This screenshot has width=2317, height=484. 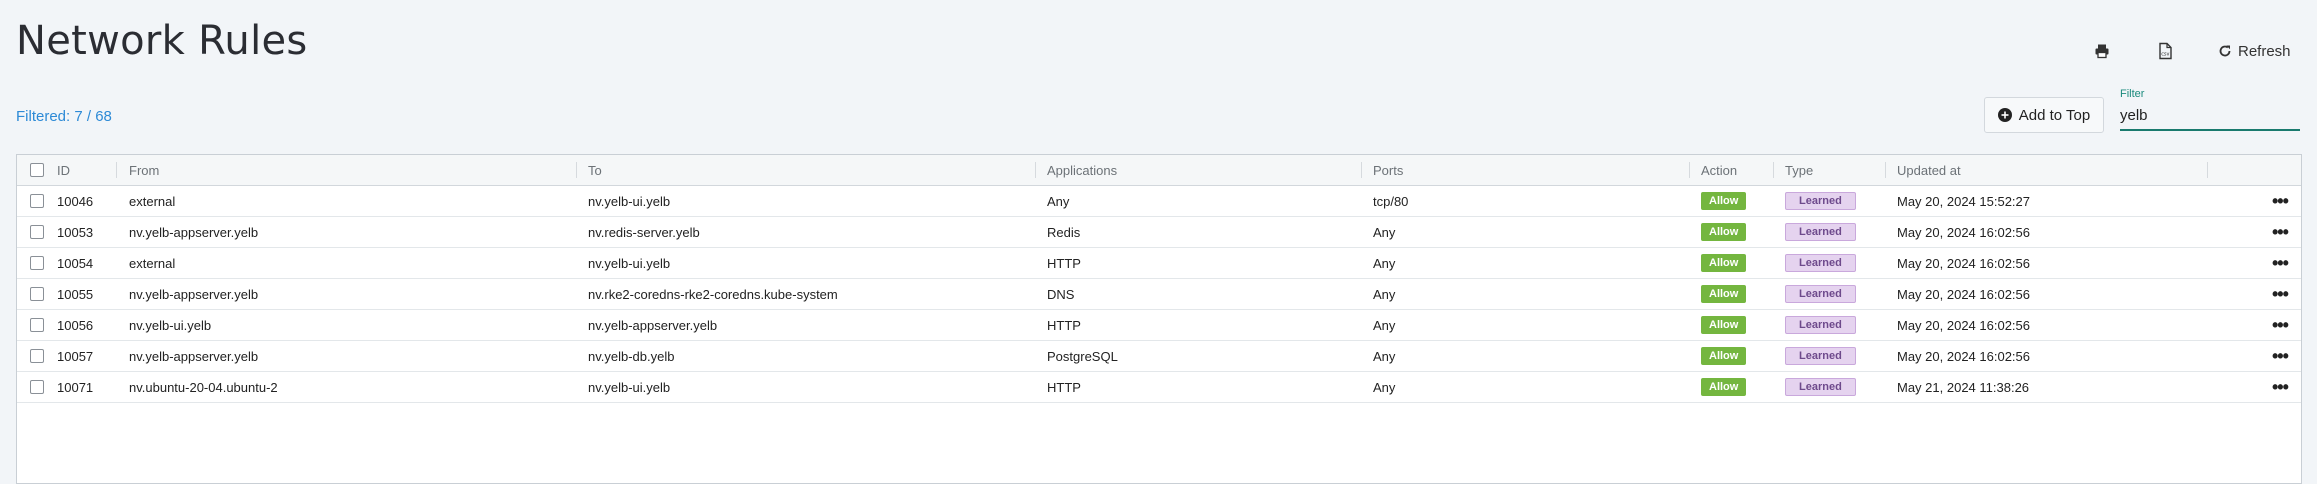 What do you see at coordinates (203, 387) in the screenshot?
I see `cell-from: nv.ubuntu-20-04.ubuntu-2` at bounding box center [203, 387].